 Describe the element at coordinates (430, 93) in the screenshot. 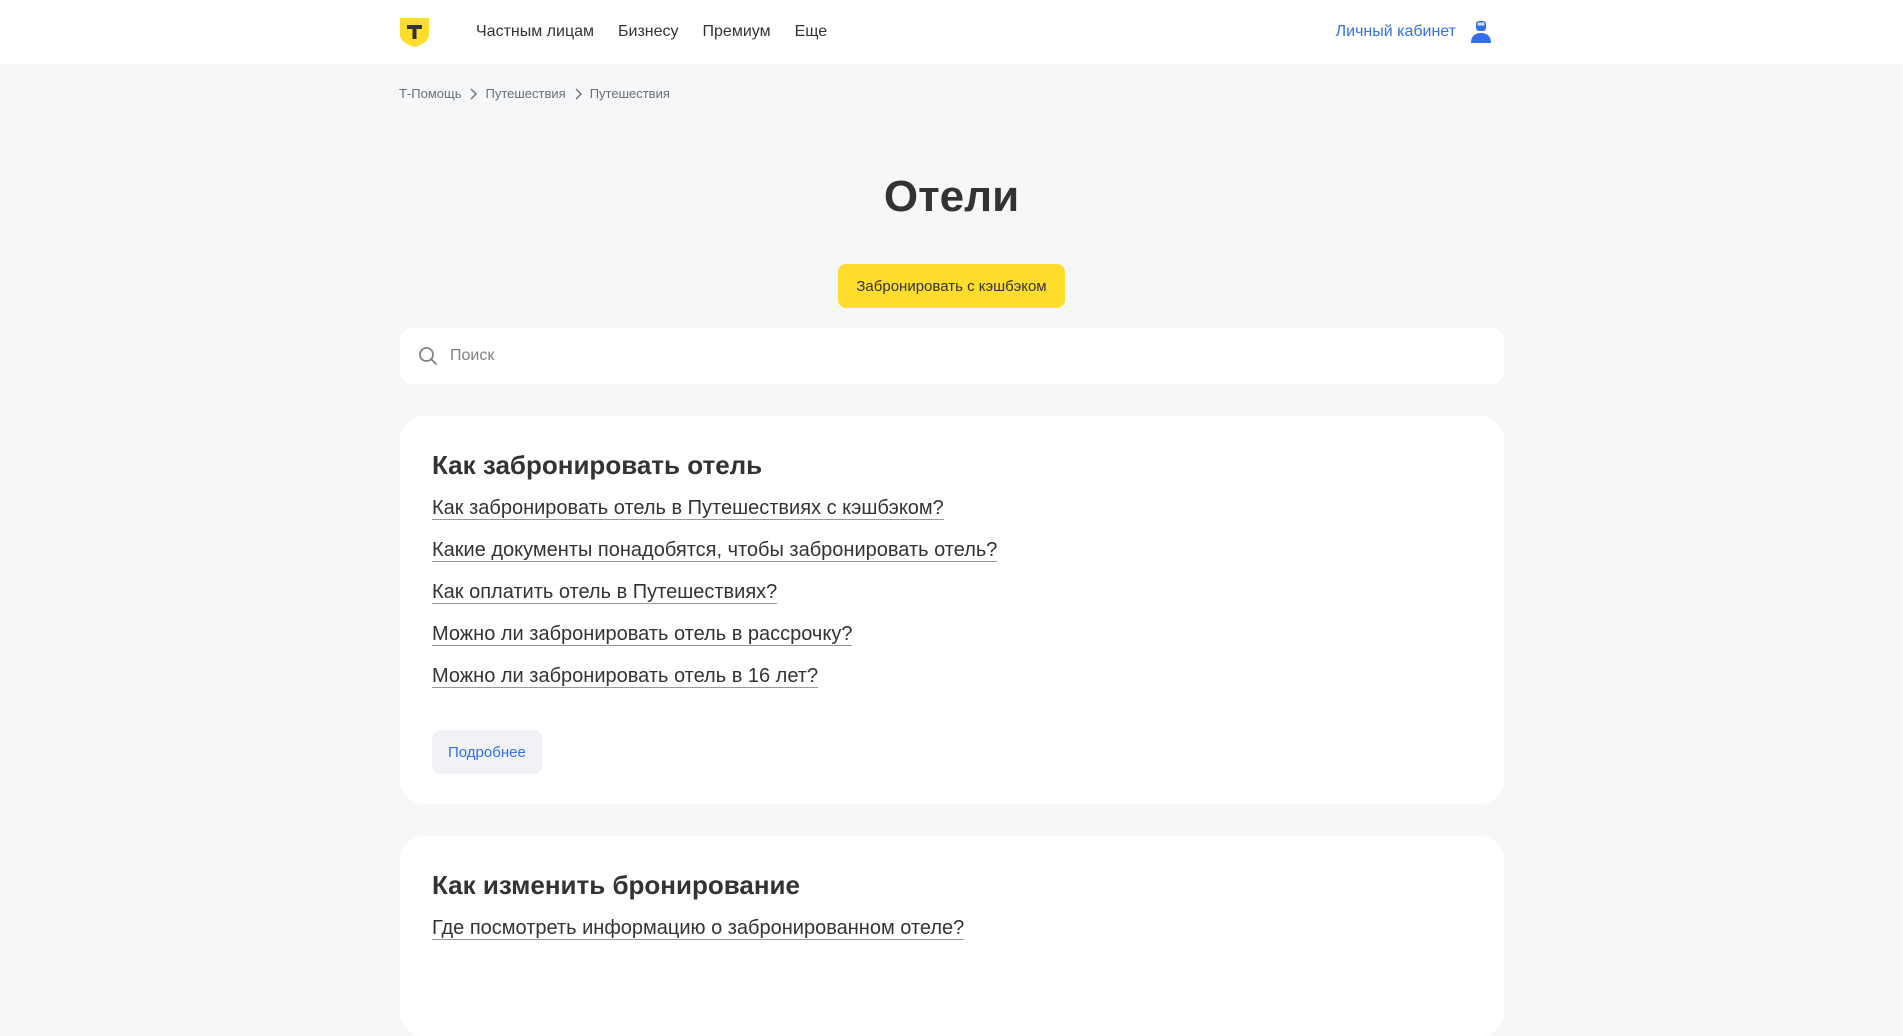

I see `breadcrumb-item-help: Т-Помощь` at that location.